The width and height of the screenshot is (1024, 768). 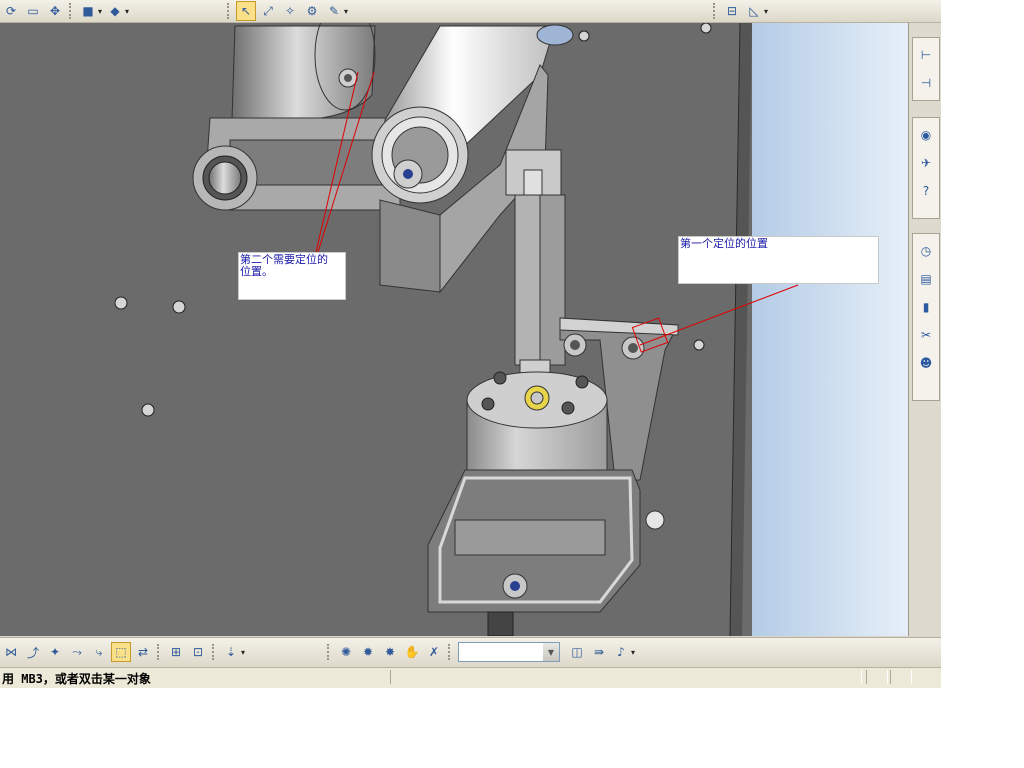 I want to click on measure-icon: ✎, so click(x=334, y=11).